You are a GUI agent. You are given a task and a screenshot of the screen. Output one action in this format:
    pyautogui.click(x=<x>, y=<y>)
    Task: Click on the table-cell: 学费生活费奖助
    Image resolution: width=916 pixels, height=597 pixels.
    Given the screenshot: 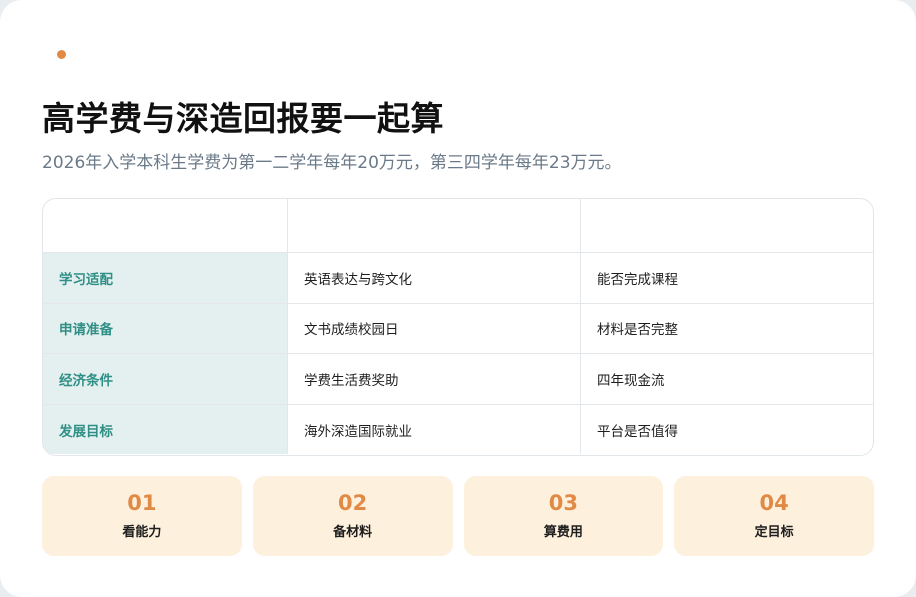 What is the action you would take?
    pyautogui.click(x=433, y=379)
    